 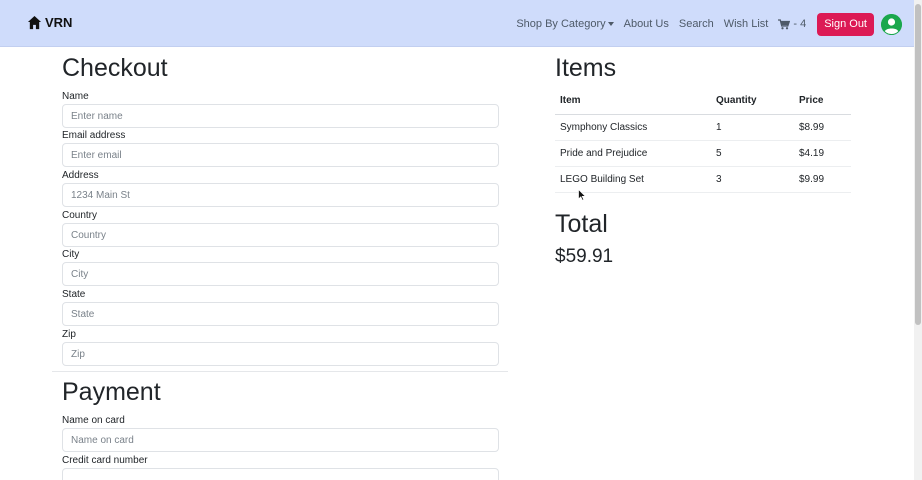 What do you see at coordinates (71, 254) in the screenshot?
I see `city-label: City` at bounding box center [71, 254].